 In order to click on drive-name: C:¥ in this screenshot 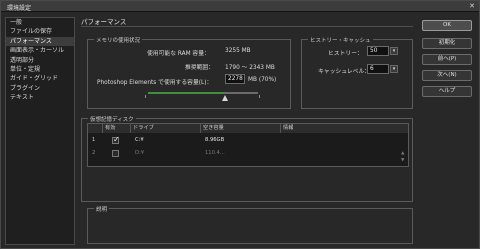, I will do `click(139, 140)`.